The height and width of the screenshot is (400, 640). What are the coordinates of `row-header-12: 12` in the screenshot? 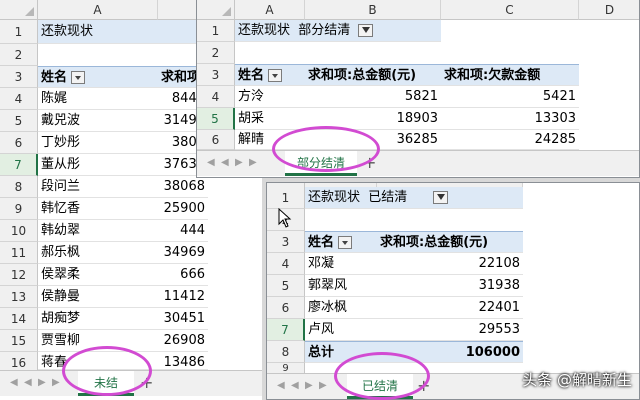 It's located at (19, 275).